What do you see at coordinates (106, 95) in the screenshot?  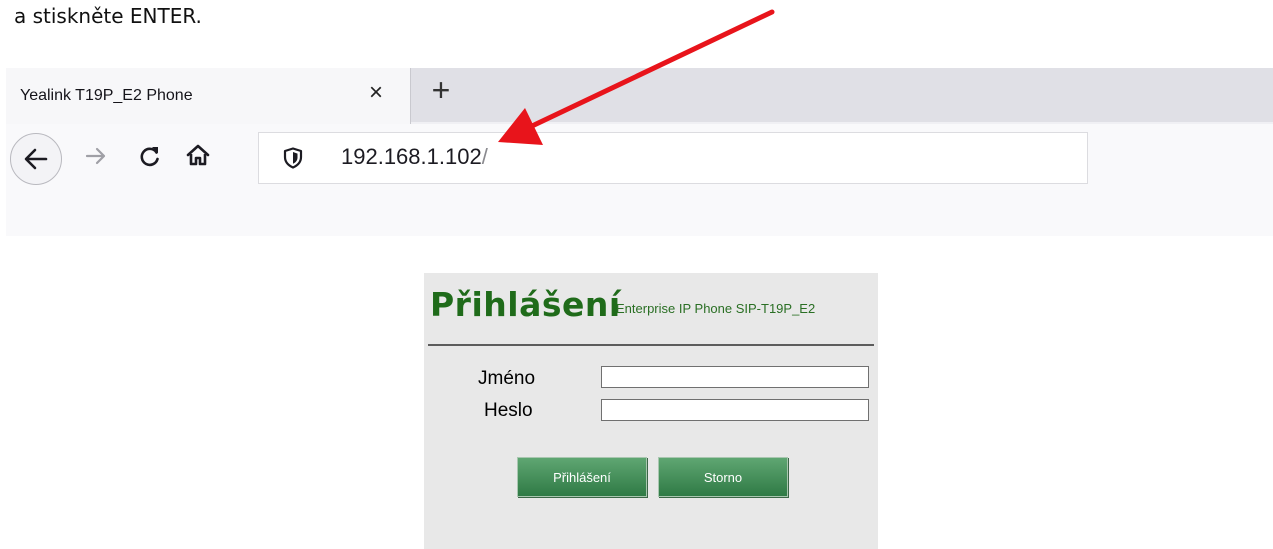 I see `tab-title: Yealink T19P_E2 Phone` at bounding box center [106, 95].